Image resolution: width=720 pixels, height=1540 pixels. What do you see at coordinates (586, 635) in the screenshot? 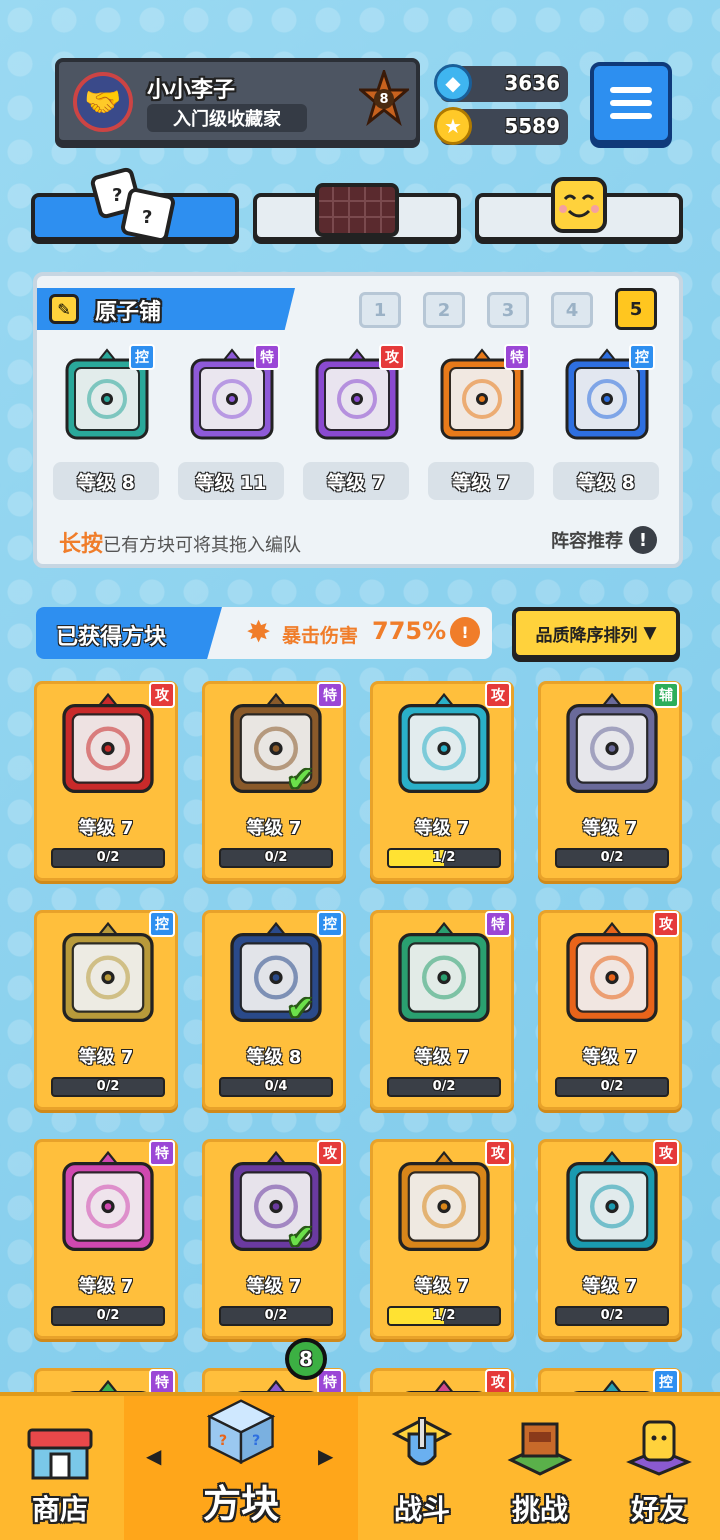
I see `sort-label: 品质降序排列` at bounding box center [586, 635].